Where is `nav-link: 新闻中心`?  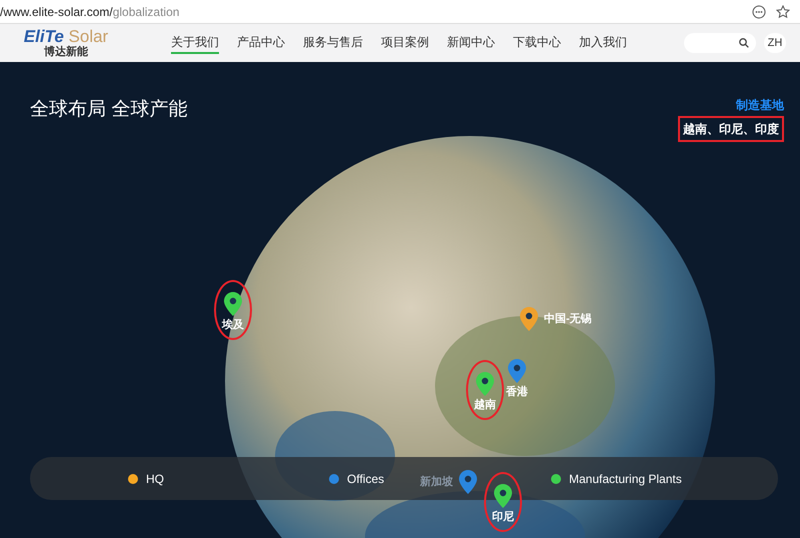
nav-link: 新闻中心 is located at coordinates (471, 43).